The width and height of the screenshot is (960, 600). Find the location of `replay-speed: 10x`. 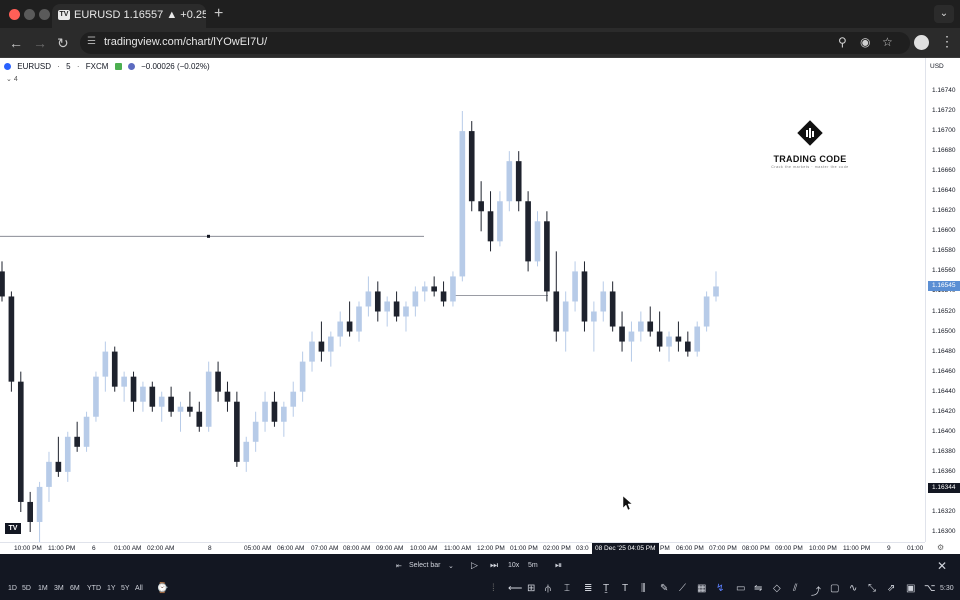

replay-speed: 10x is located at coordinates (513, 565).